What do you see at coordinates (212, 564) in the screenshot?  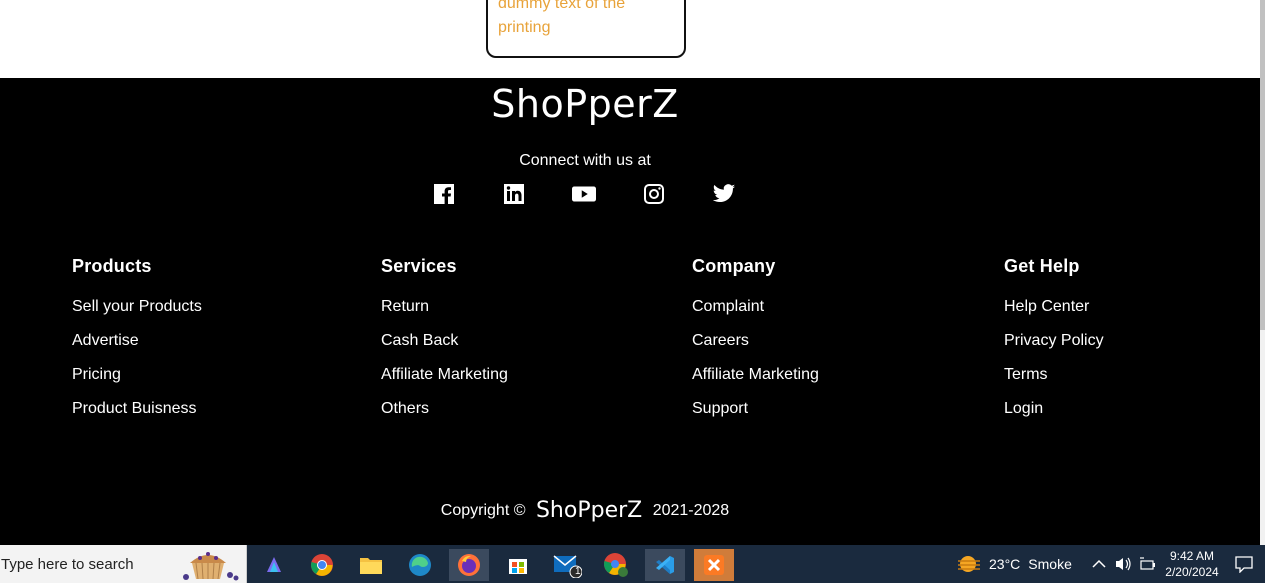 I see `search-highlight-muffin-icon` at bounding box center [212, 564].